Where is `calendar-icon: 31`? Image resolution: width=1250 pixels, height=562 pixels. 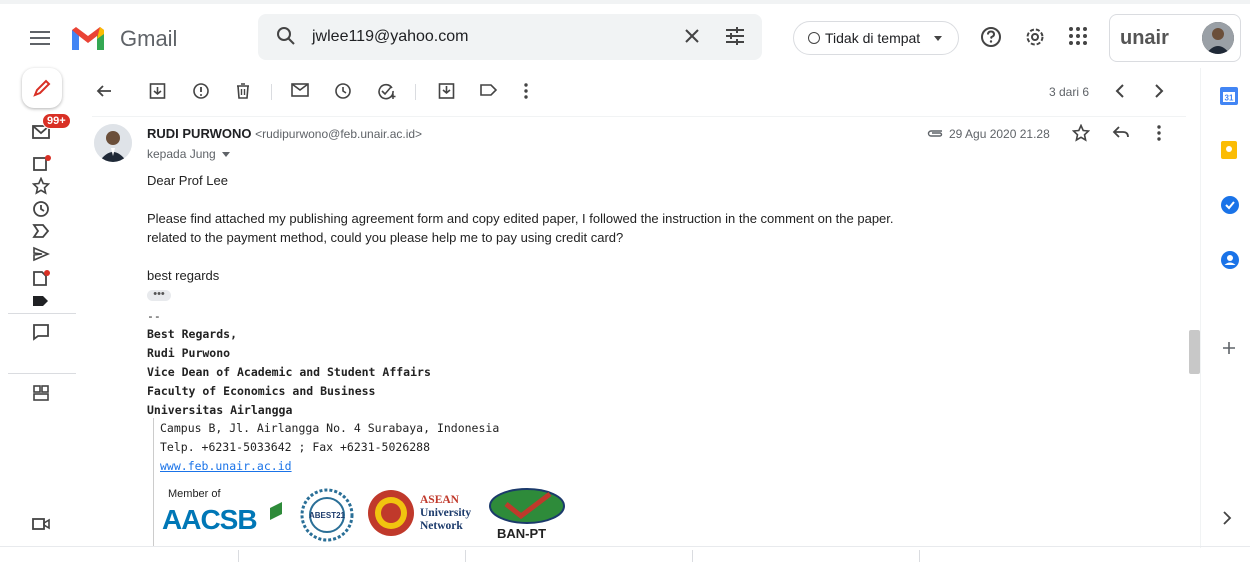 calendar-icon: 31 is located at coordinates (1229, 96).